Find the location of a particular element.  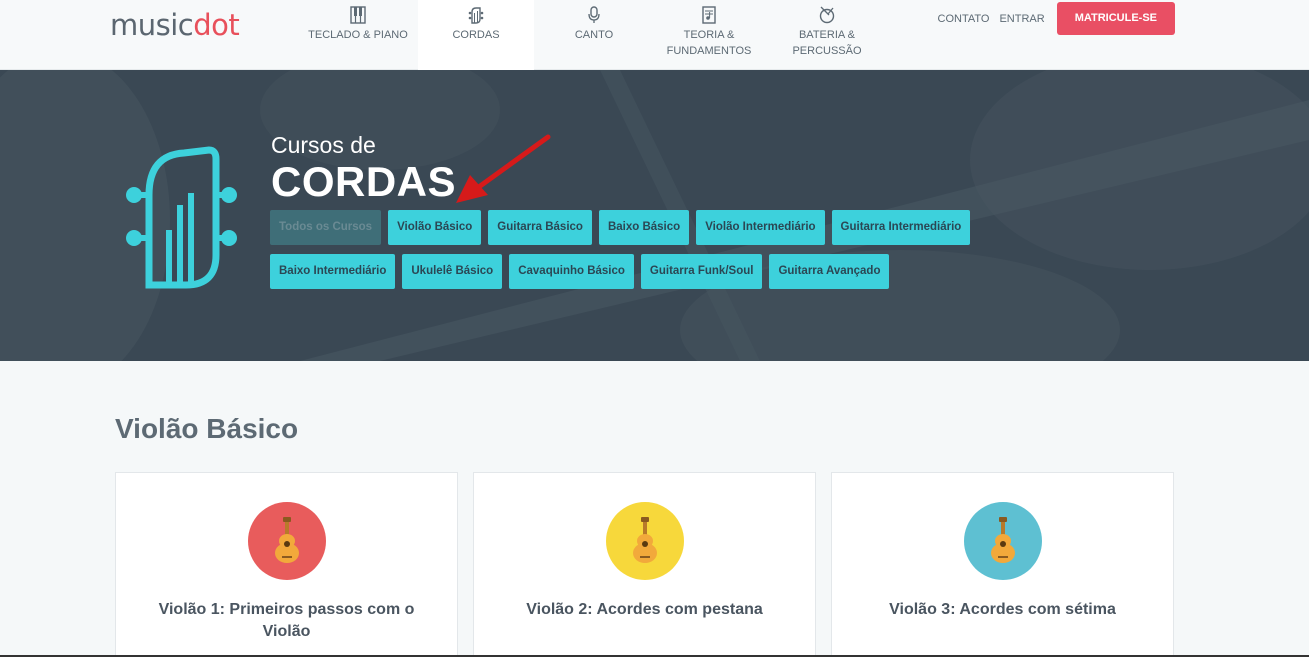

nav-label: BATERIA & is located at coordinates (827, 35).